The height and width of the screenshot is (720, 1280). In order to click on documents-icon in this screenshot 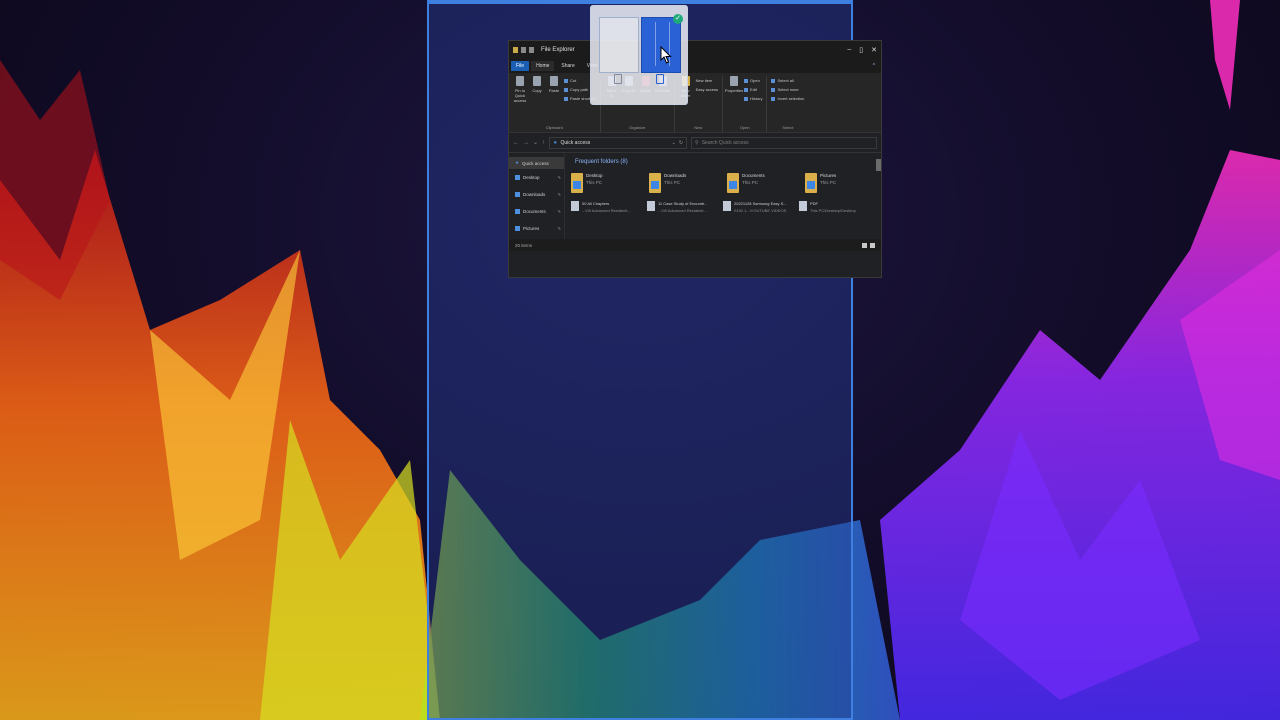, I will do `click(517, 211)`.